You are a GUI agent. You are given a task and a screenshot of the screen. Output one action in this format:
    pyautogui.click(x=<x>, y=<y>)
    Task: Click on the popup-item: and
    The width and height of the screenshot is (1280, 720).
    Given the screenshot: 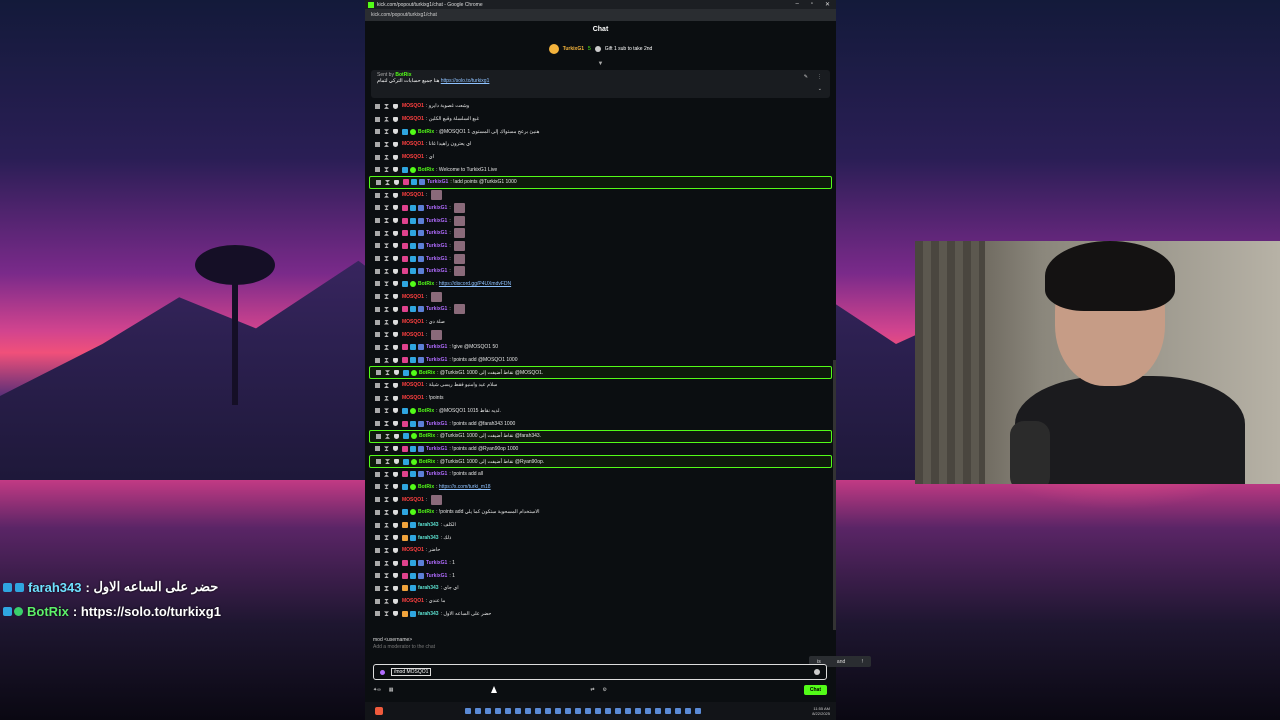 What is the action you would take?
    pyautogui.click(x=841, y=662)
    